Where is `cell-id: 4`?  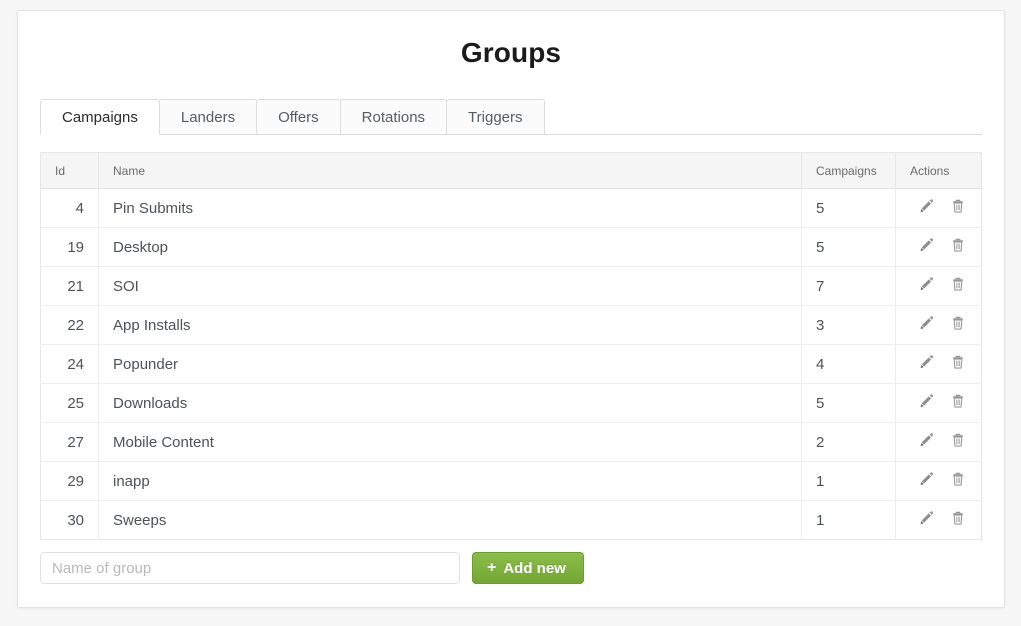
cell-id: 4 is located at coordinates (69, 208).